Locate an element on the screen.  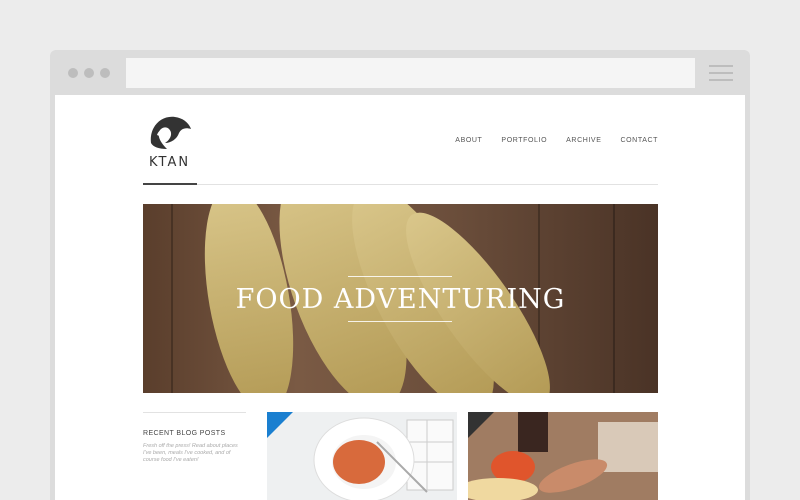
ktan-logo-icon is located at coordinates (169, 133).